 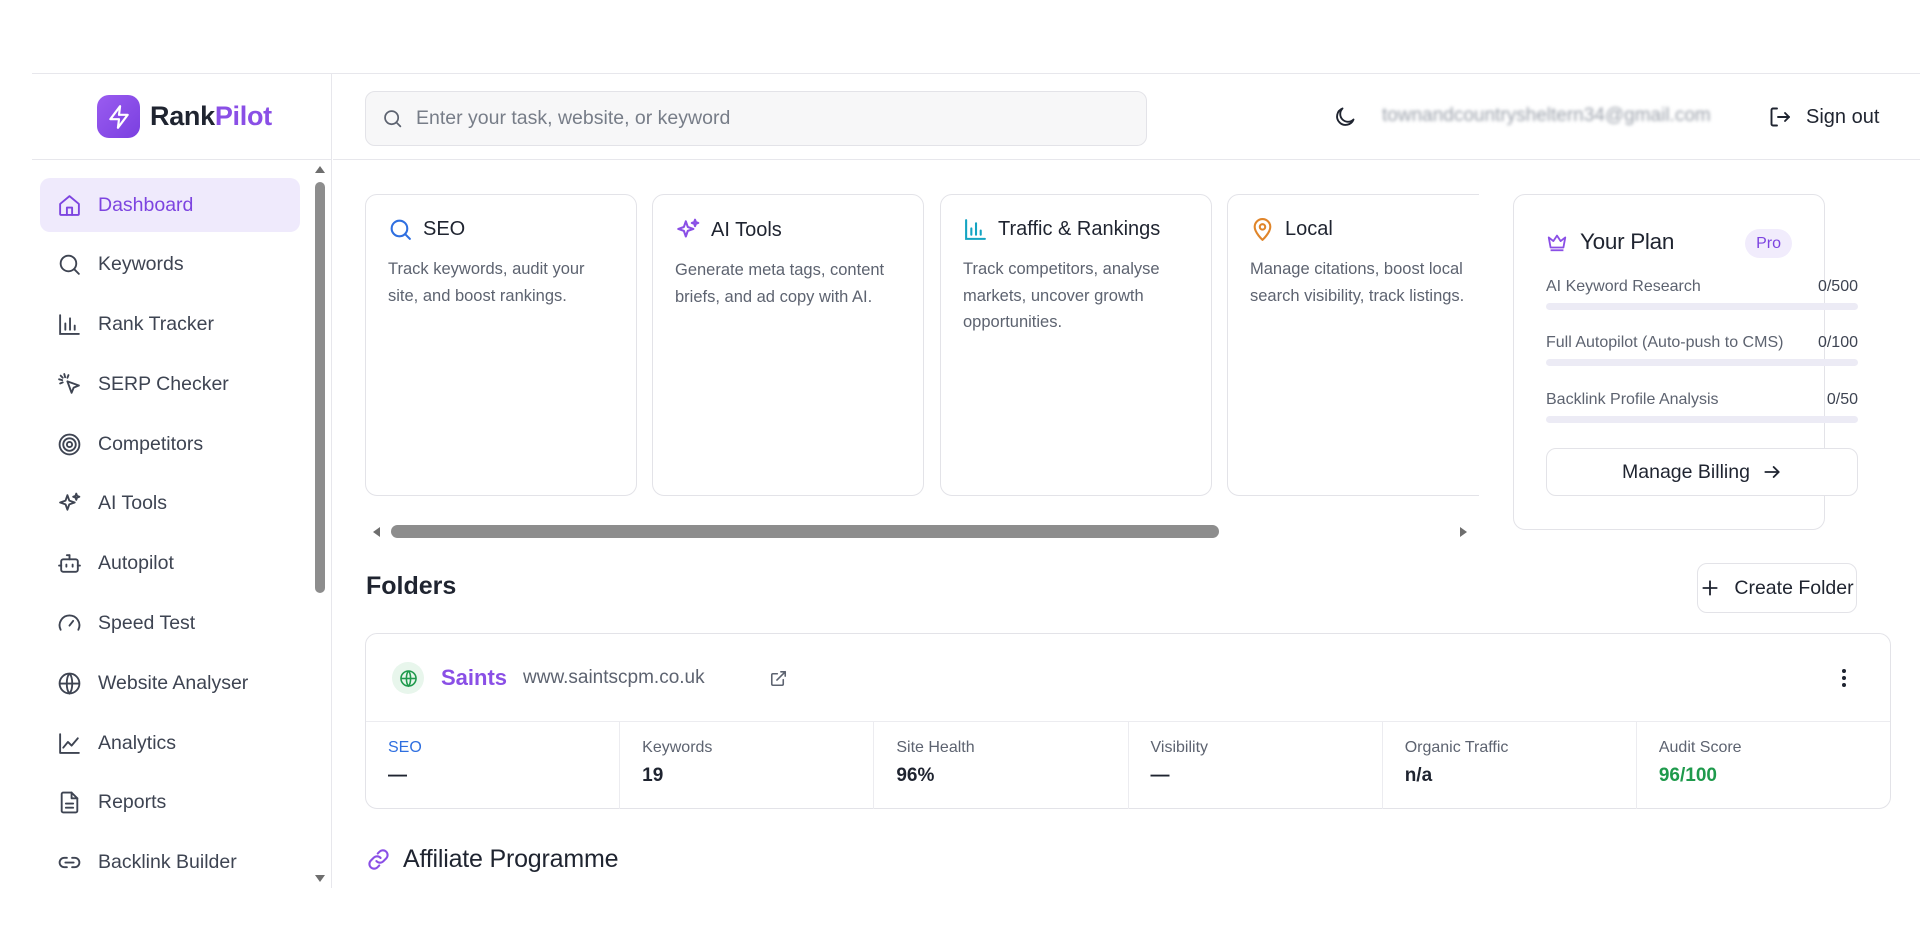 I want to click on cards-scroll-thumb, so click(x=805, y=531).